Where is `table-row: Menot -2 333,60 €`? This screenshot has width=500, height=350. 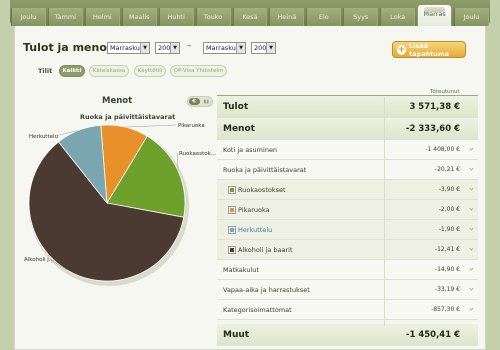 table-row: Menot -2 333,60 € is located at coordinates (347, 129).